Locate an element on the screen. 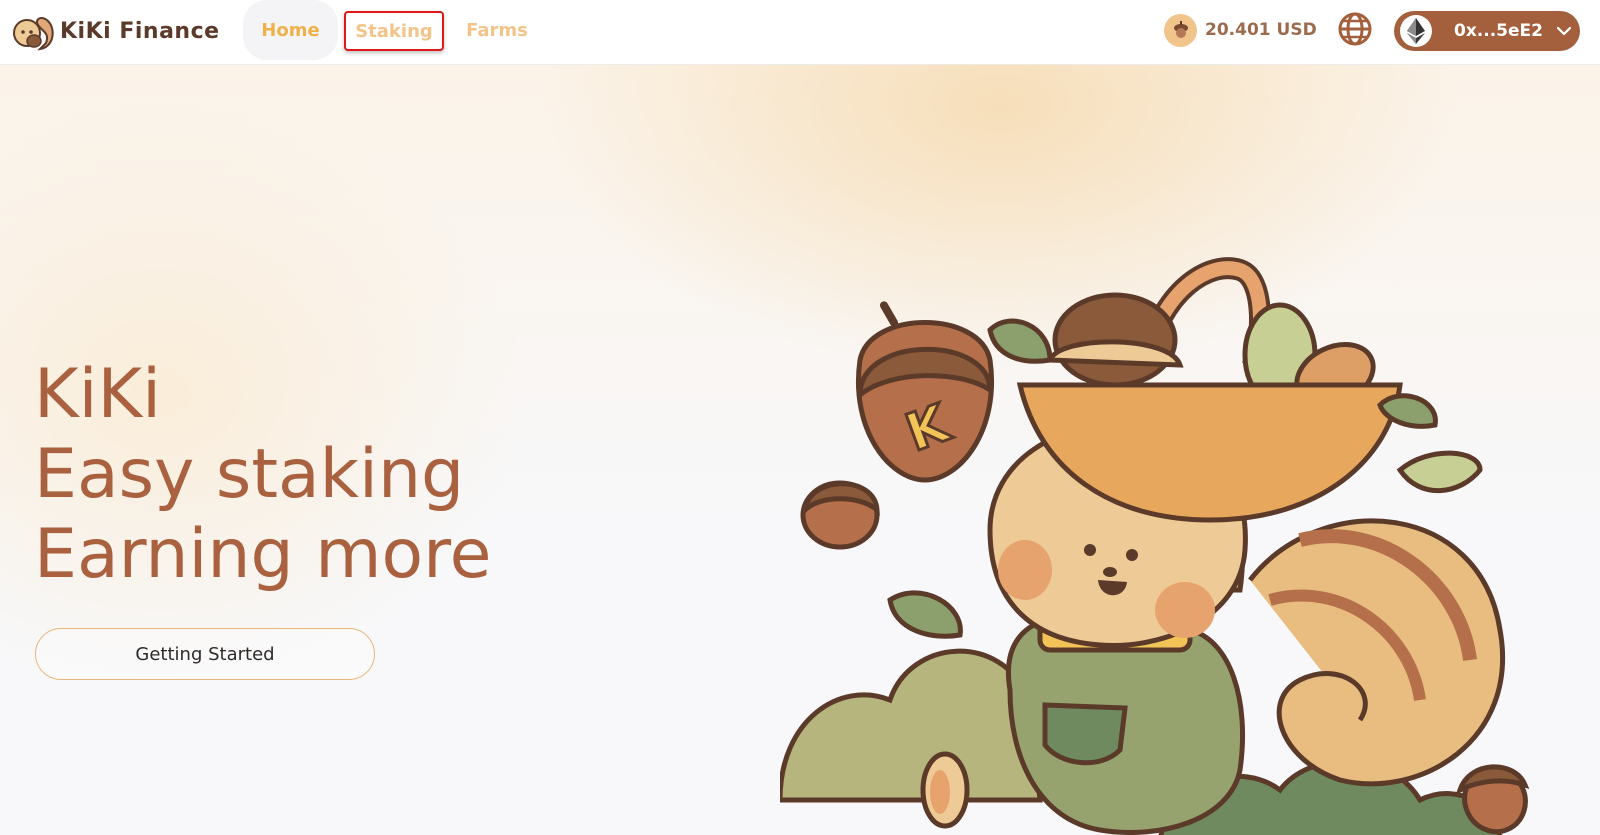  balance-display: 20.401 USD is located at coordinates (1240, 30).